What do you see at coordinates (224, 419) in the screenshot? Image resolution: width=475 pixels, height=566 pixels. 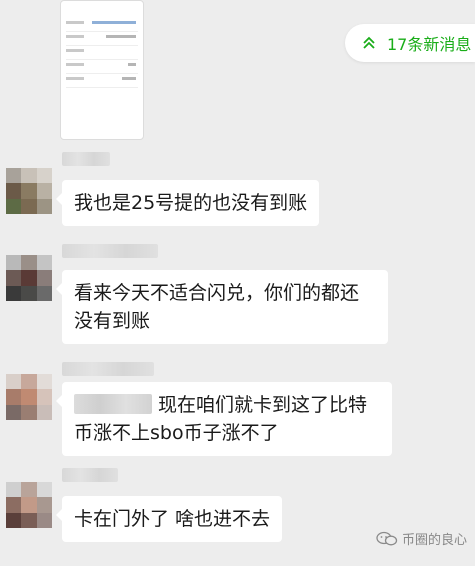 I see `message-bubble: 现在咱们就卡到这了比特币涨不上sbo币子涨不了` at bounding box center [224, 419].